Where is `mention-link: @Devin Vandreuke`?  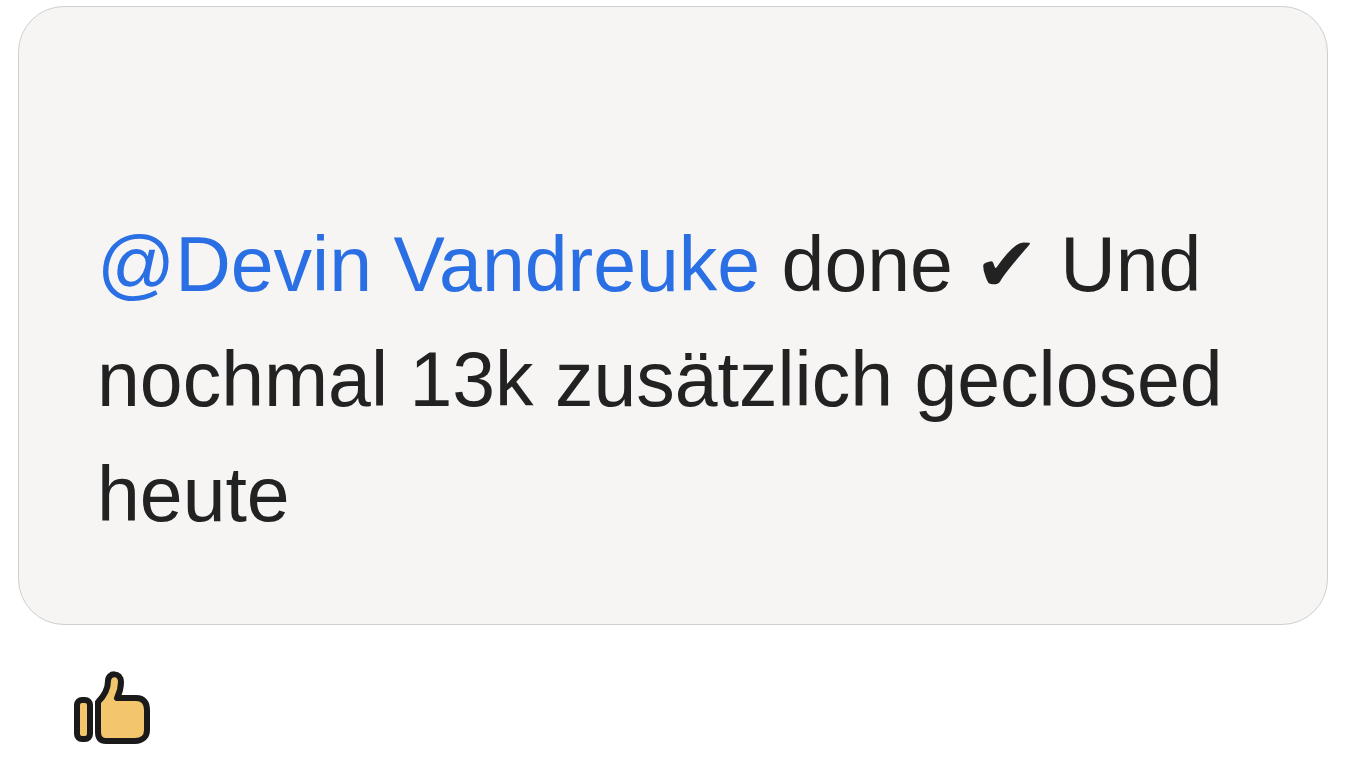 mention-link: @Devin Vandreuke is located at coordinates (429, 264).